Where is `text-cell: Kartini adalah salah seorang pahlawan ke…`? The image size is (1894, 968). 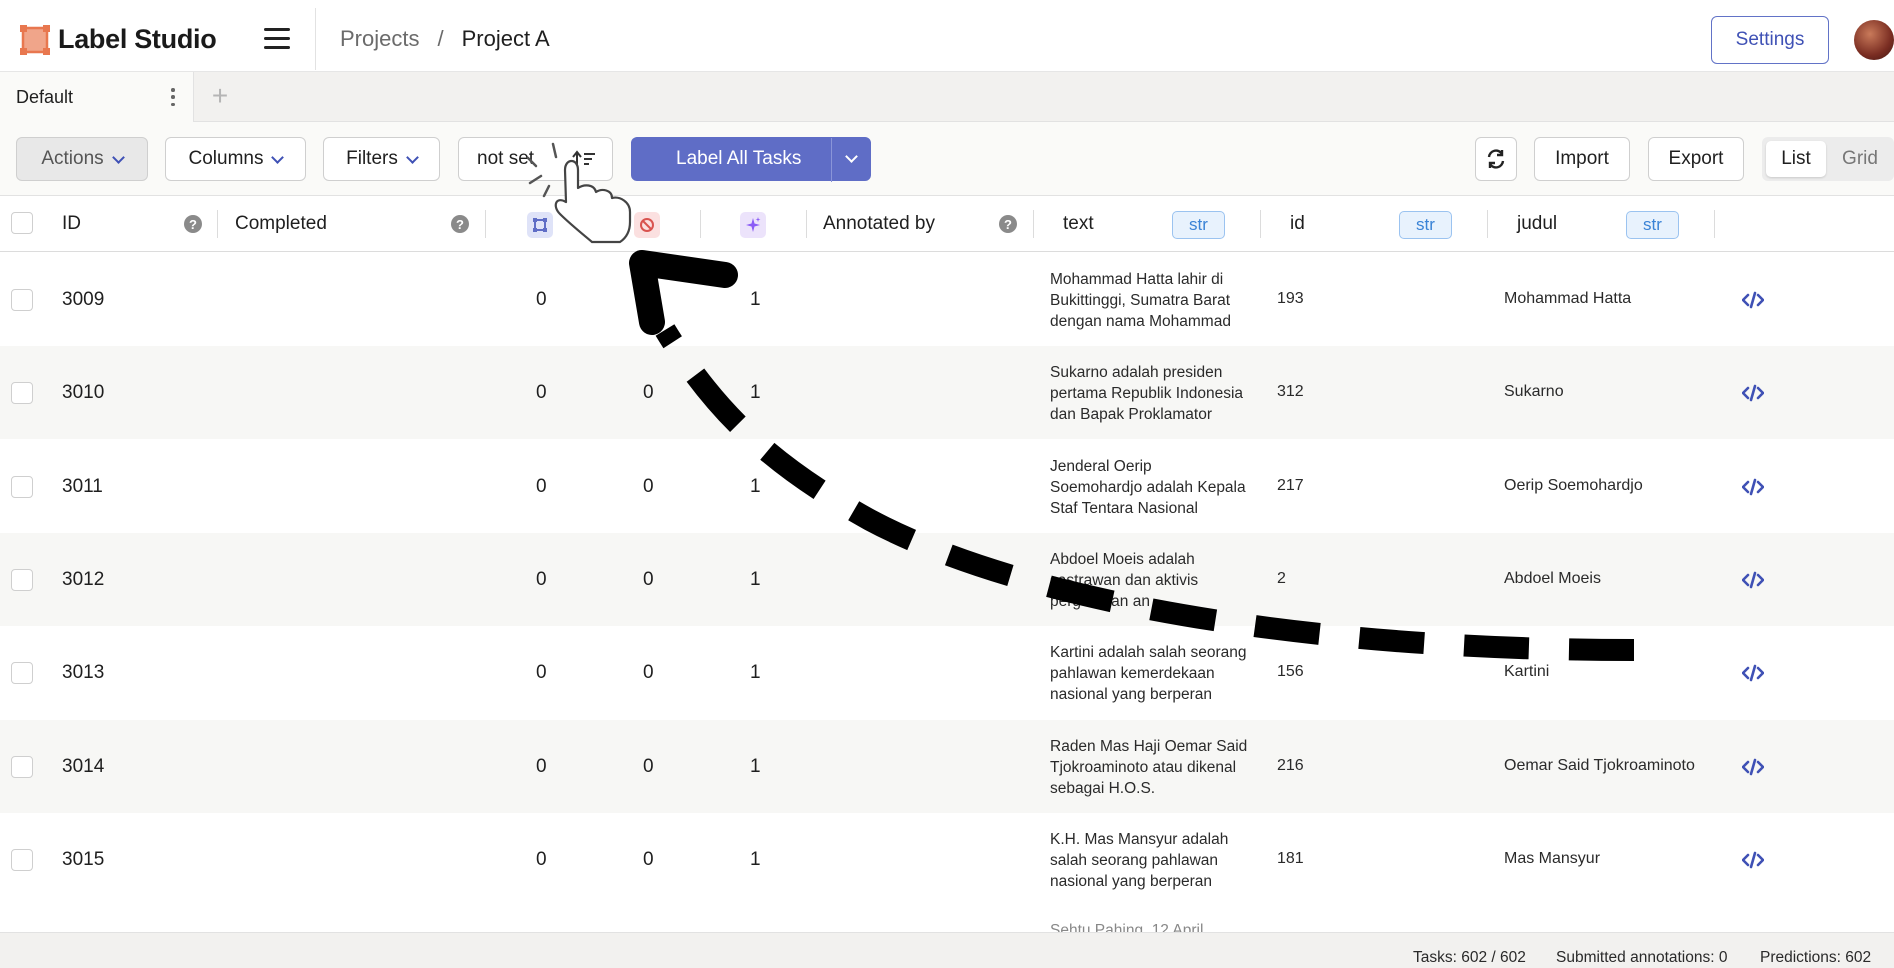 text-cell: Kartini adalah salah seorang pahlawan ke… is located at coordinates (1148, 673).